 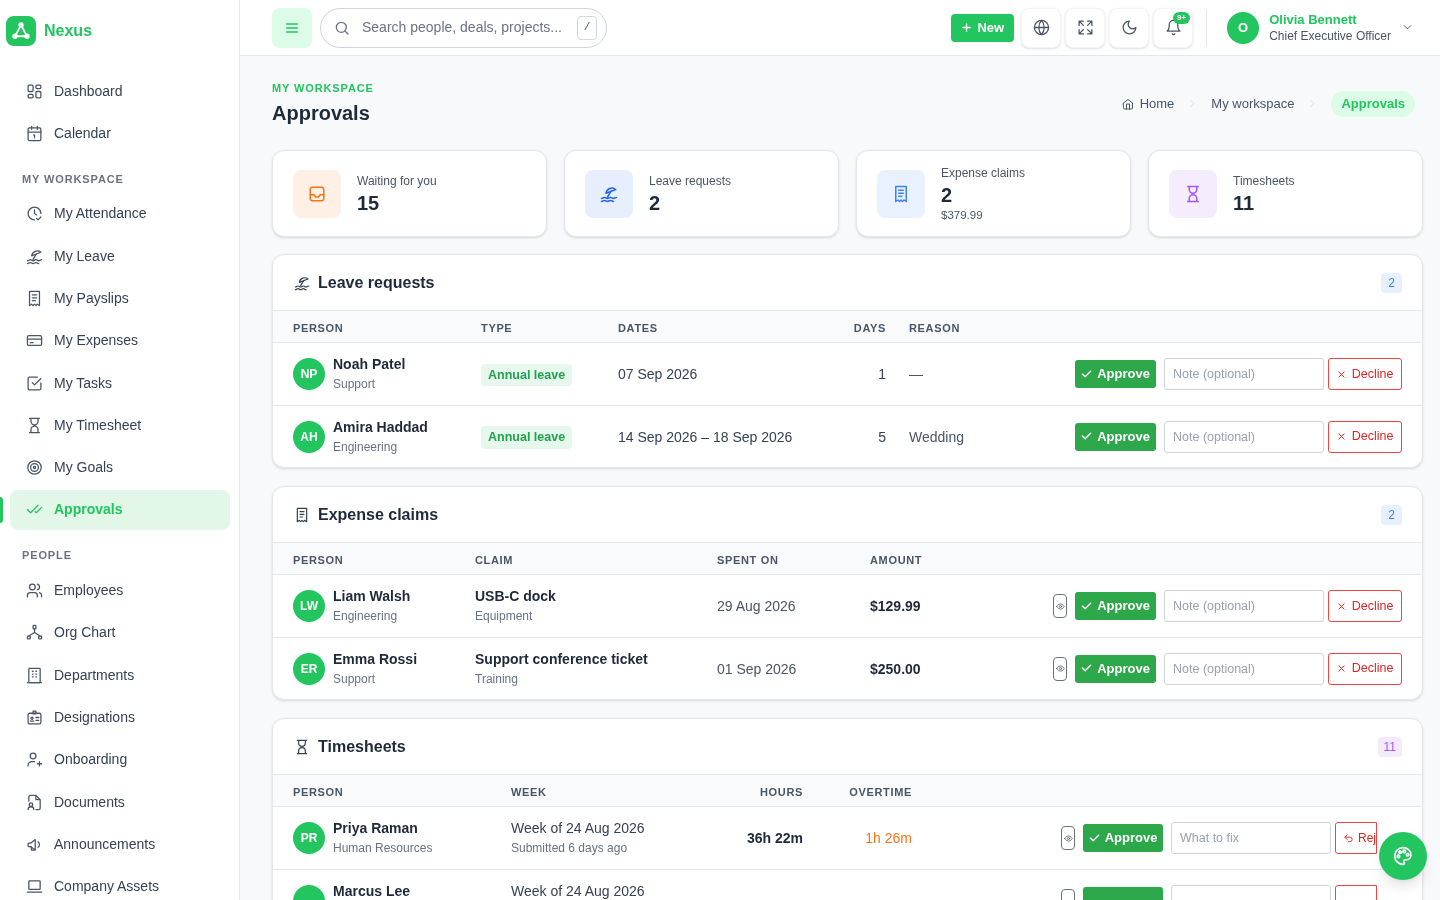 I want to click on id-badge-icon, so click(x=34, y=717).